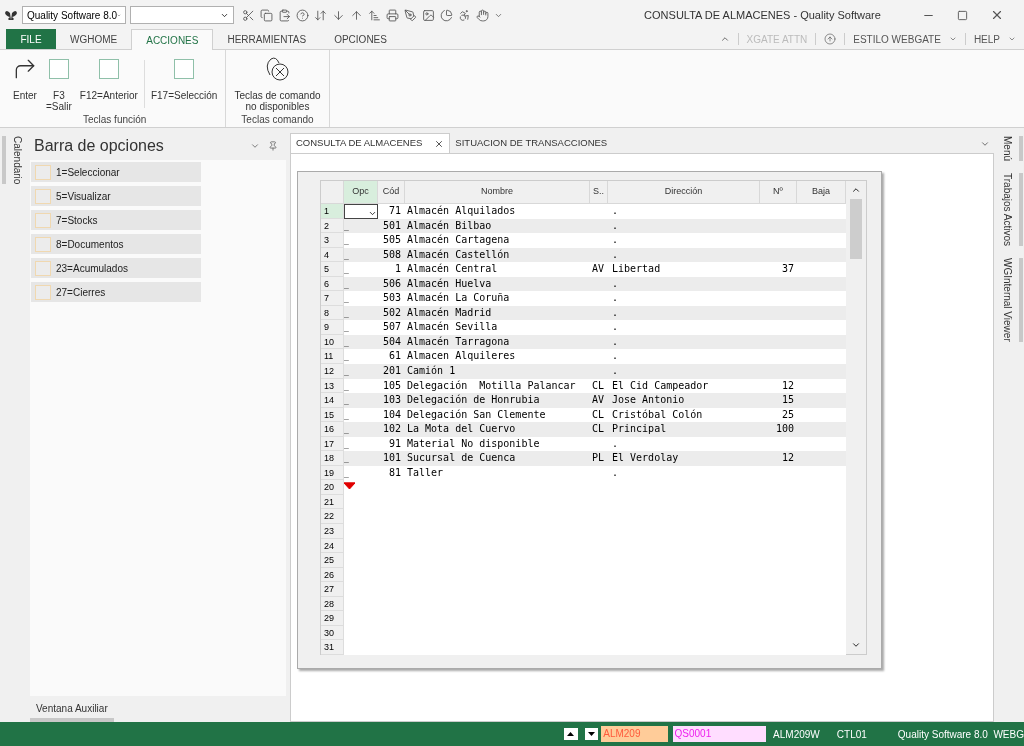 This screenshot has width=1024, height=746. I want to click on scroll-up-button, so click(571, 734).